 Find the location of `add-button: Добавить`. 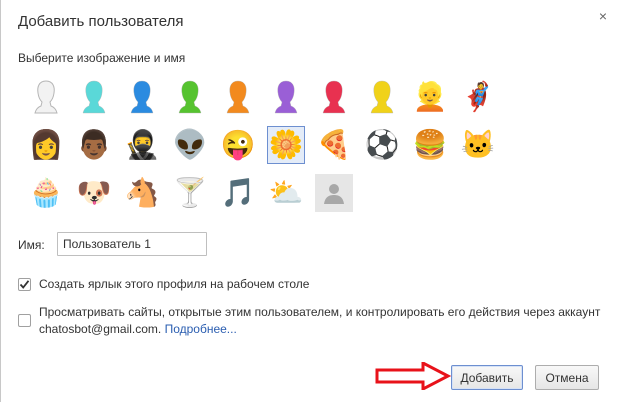

add-button: Добавить is located at coordinates (487, 377).